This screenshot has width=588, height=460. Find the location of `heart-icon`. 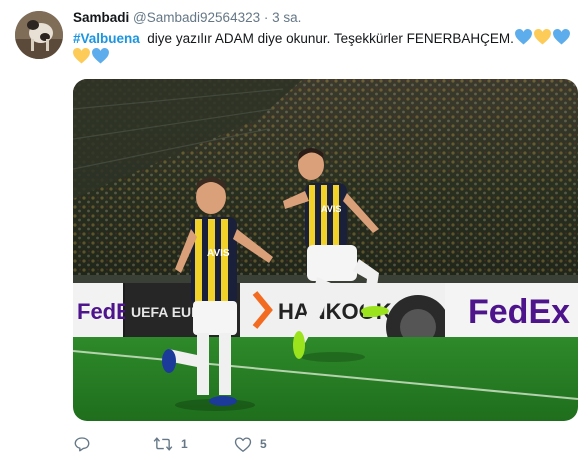

heart-icon is located at coordinates (243, 444).